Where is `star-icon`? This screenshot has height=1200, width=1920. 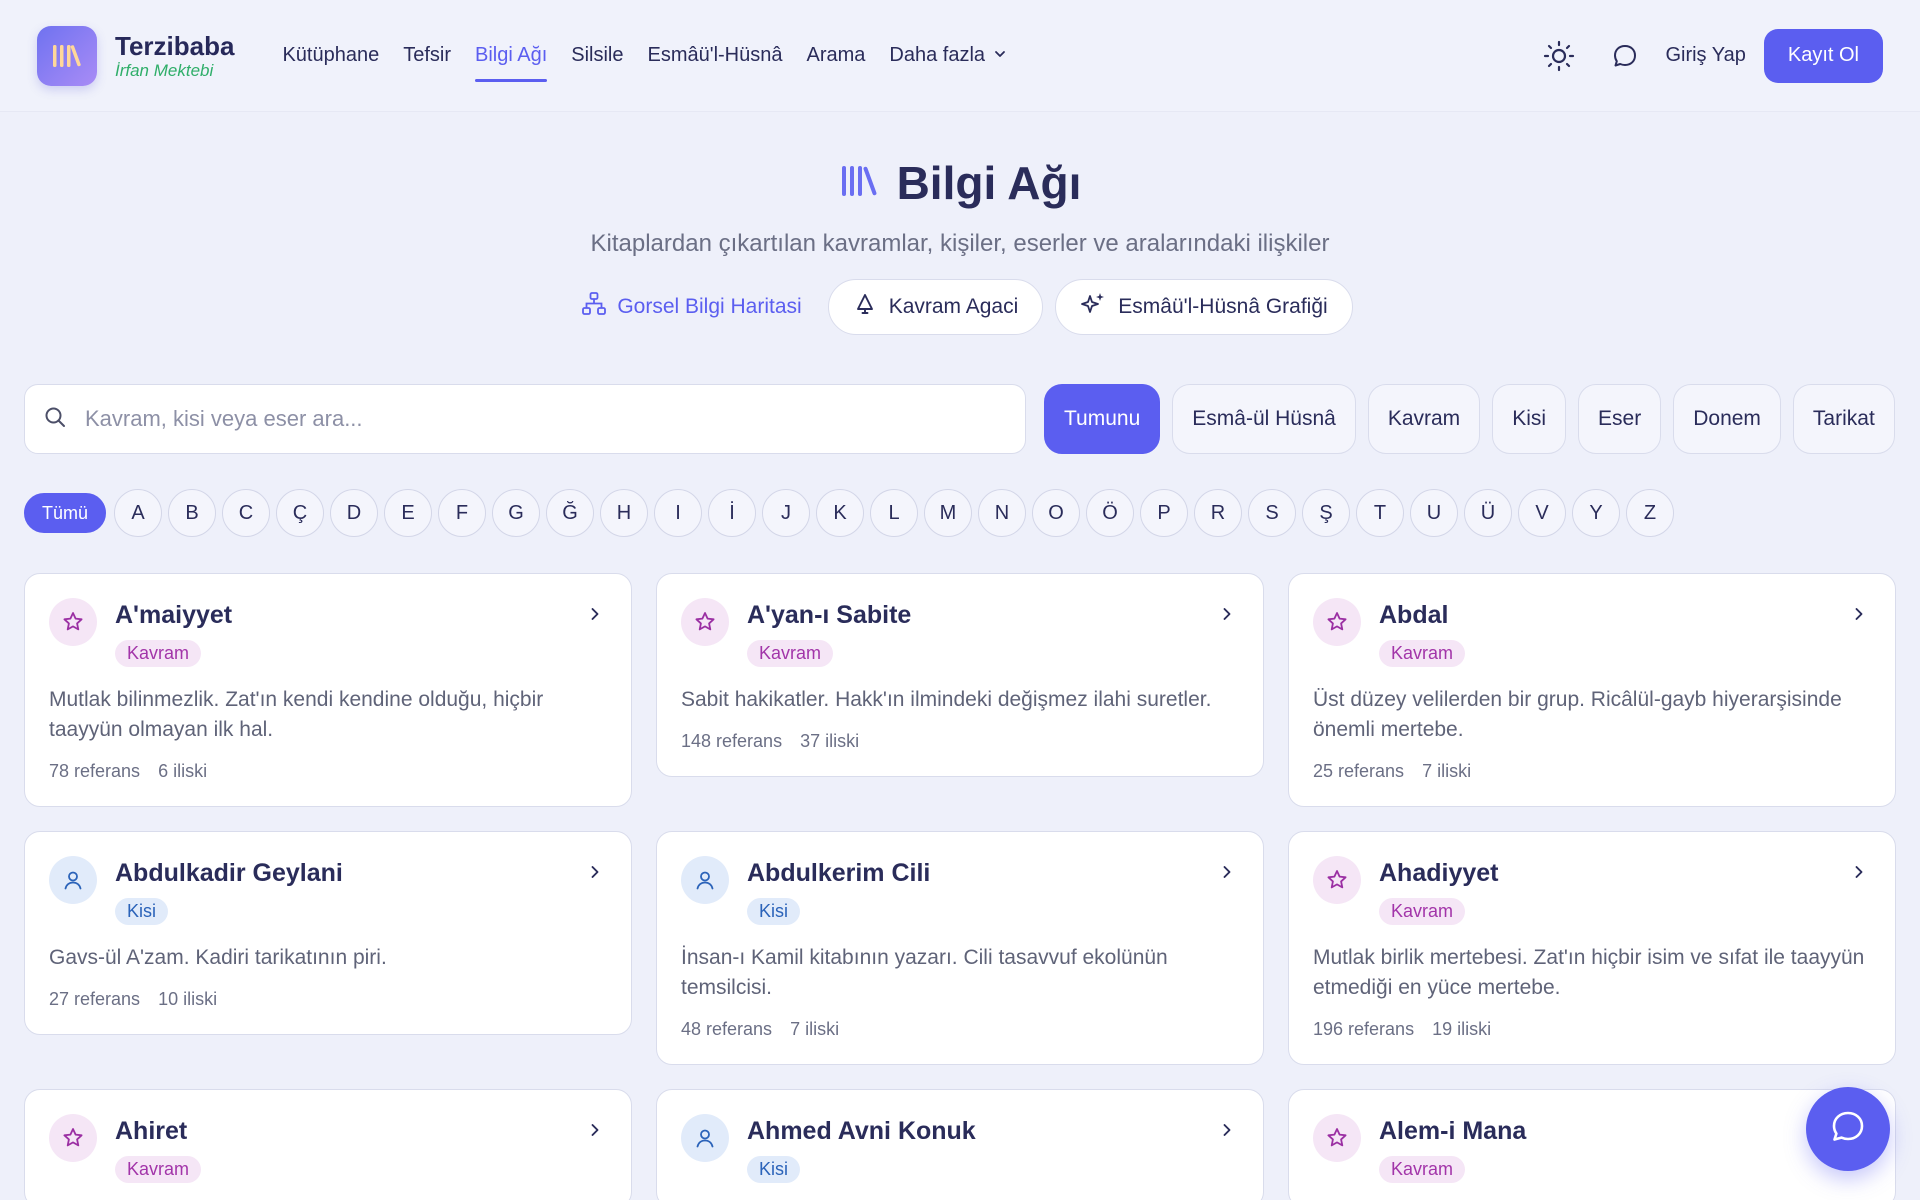
star-icon is located at coordinates (73, 622).